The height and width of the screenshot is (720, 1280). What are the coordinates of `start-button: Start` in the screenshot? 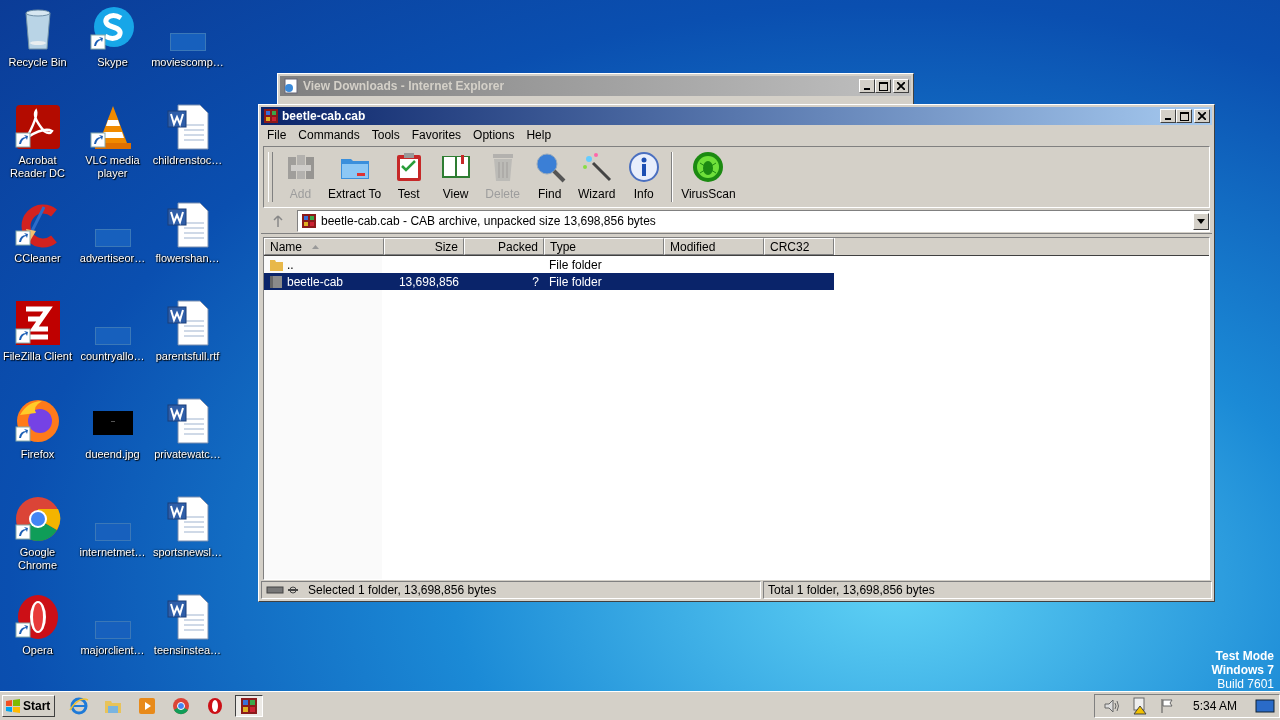 It's located at (29, 706).